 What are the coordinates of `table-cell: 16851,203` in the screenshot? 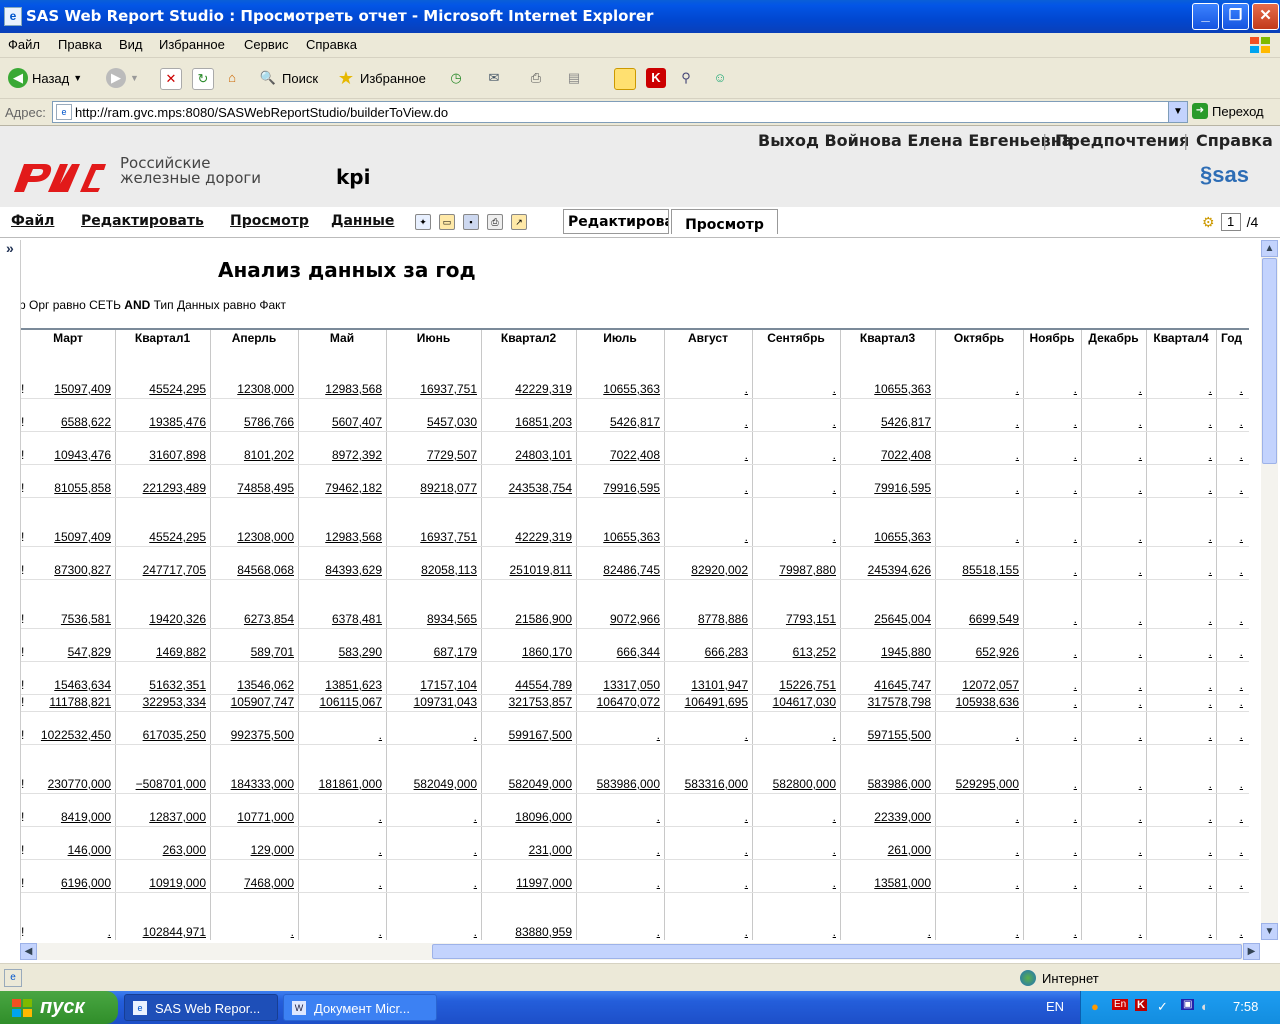 It's located at (526, 422).